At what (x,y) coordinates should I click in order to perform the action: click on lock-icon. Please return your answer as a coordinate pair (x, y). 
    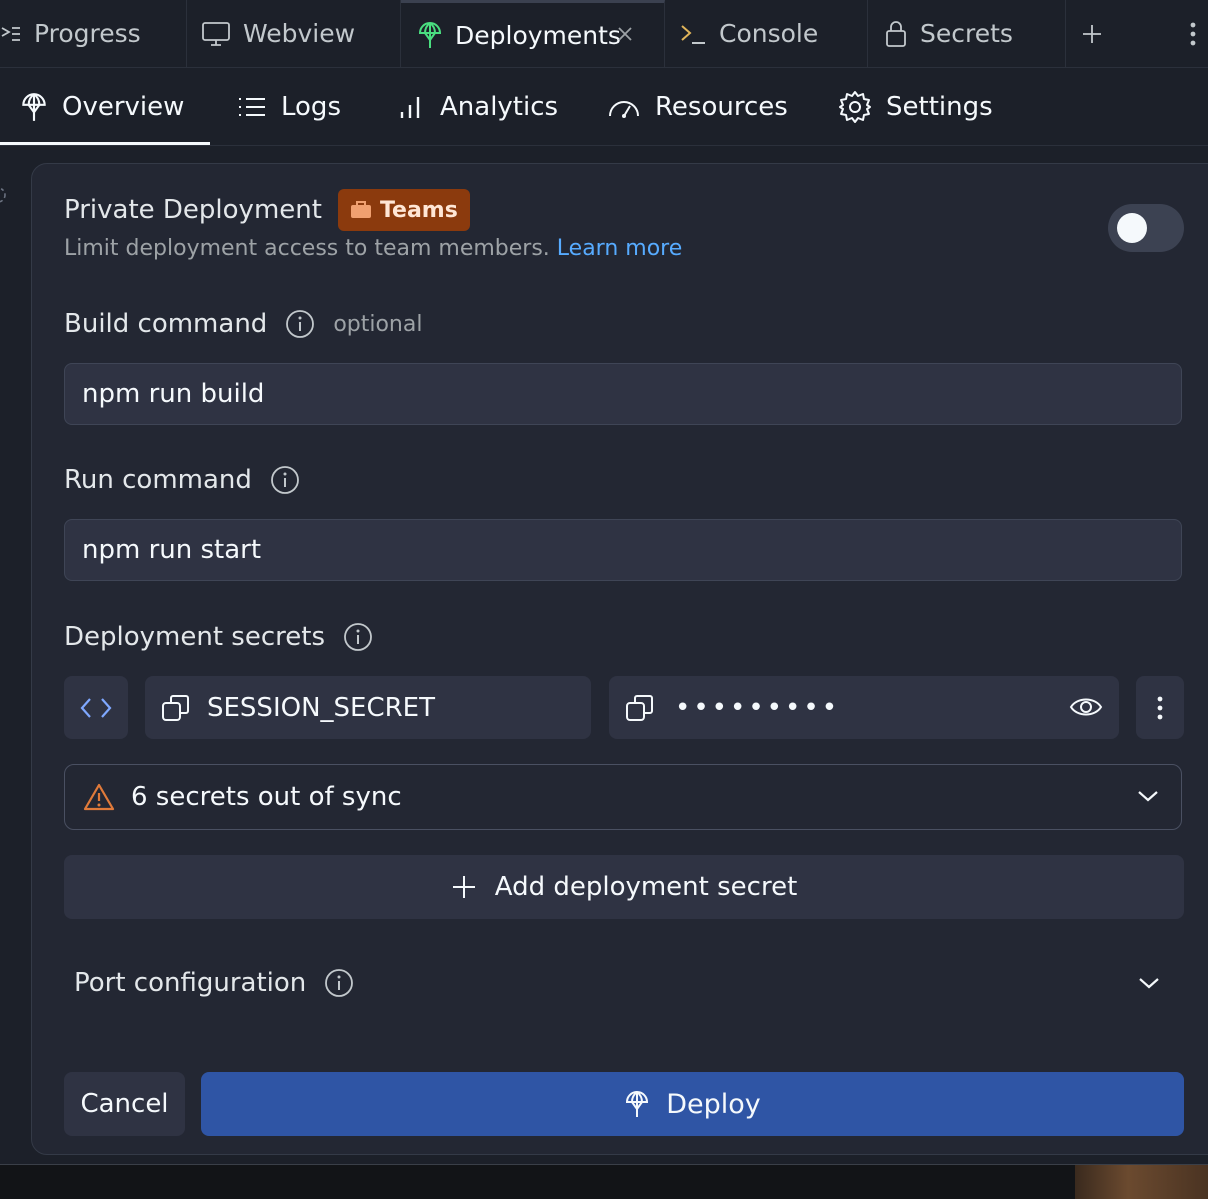
    Looking at the image, I should click on (896, 34).